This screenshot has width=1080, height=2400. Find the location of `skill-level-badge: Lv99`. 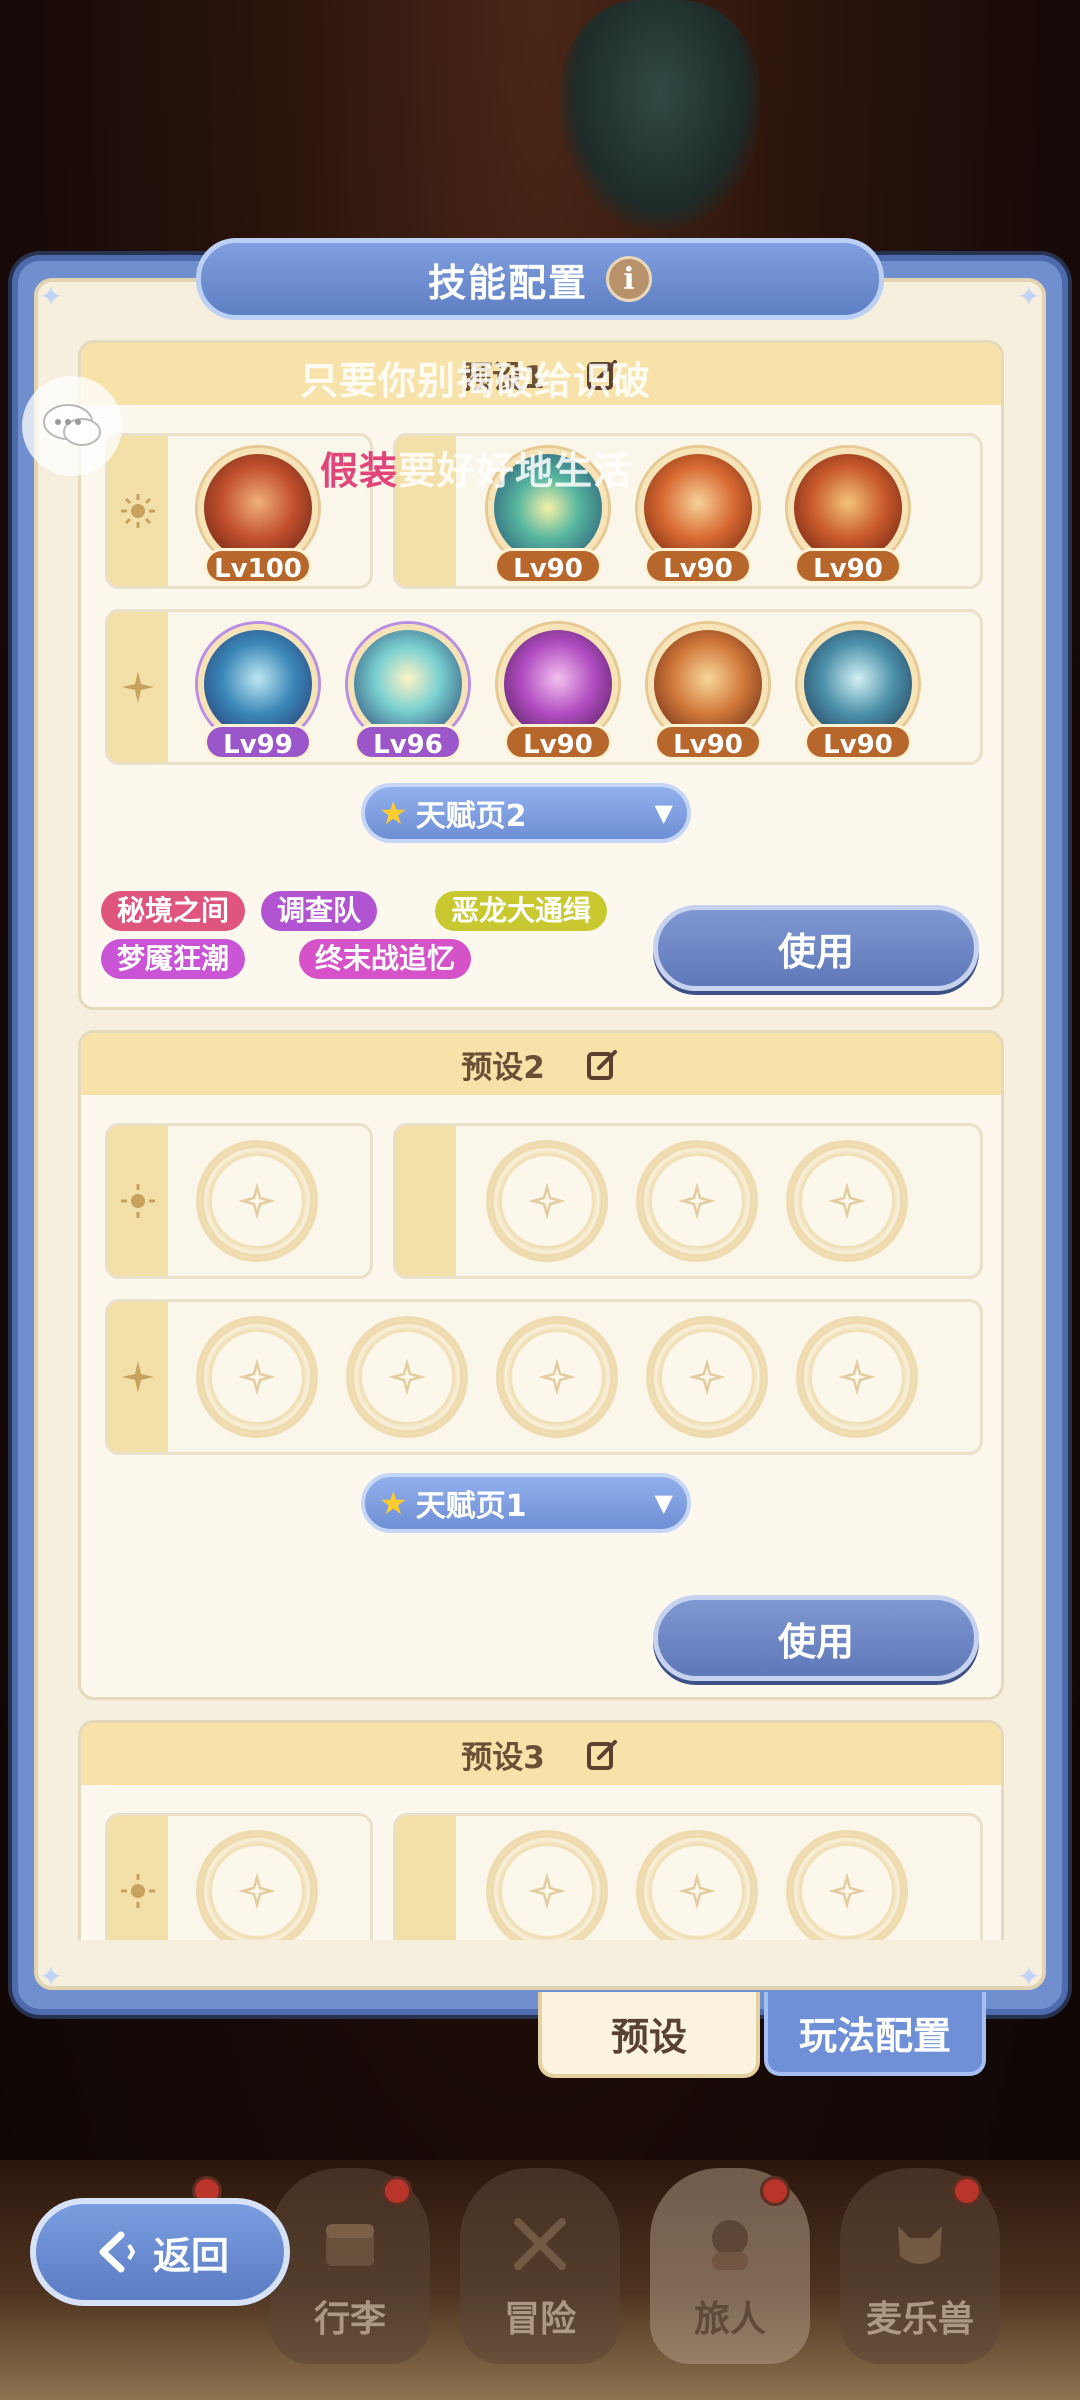

skill-level-badge: Lv99 is located at coordinates (258, 742).